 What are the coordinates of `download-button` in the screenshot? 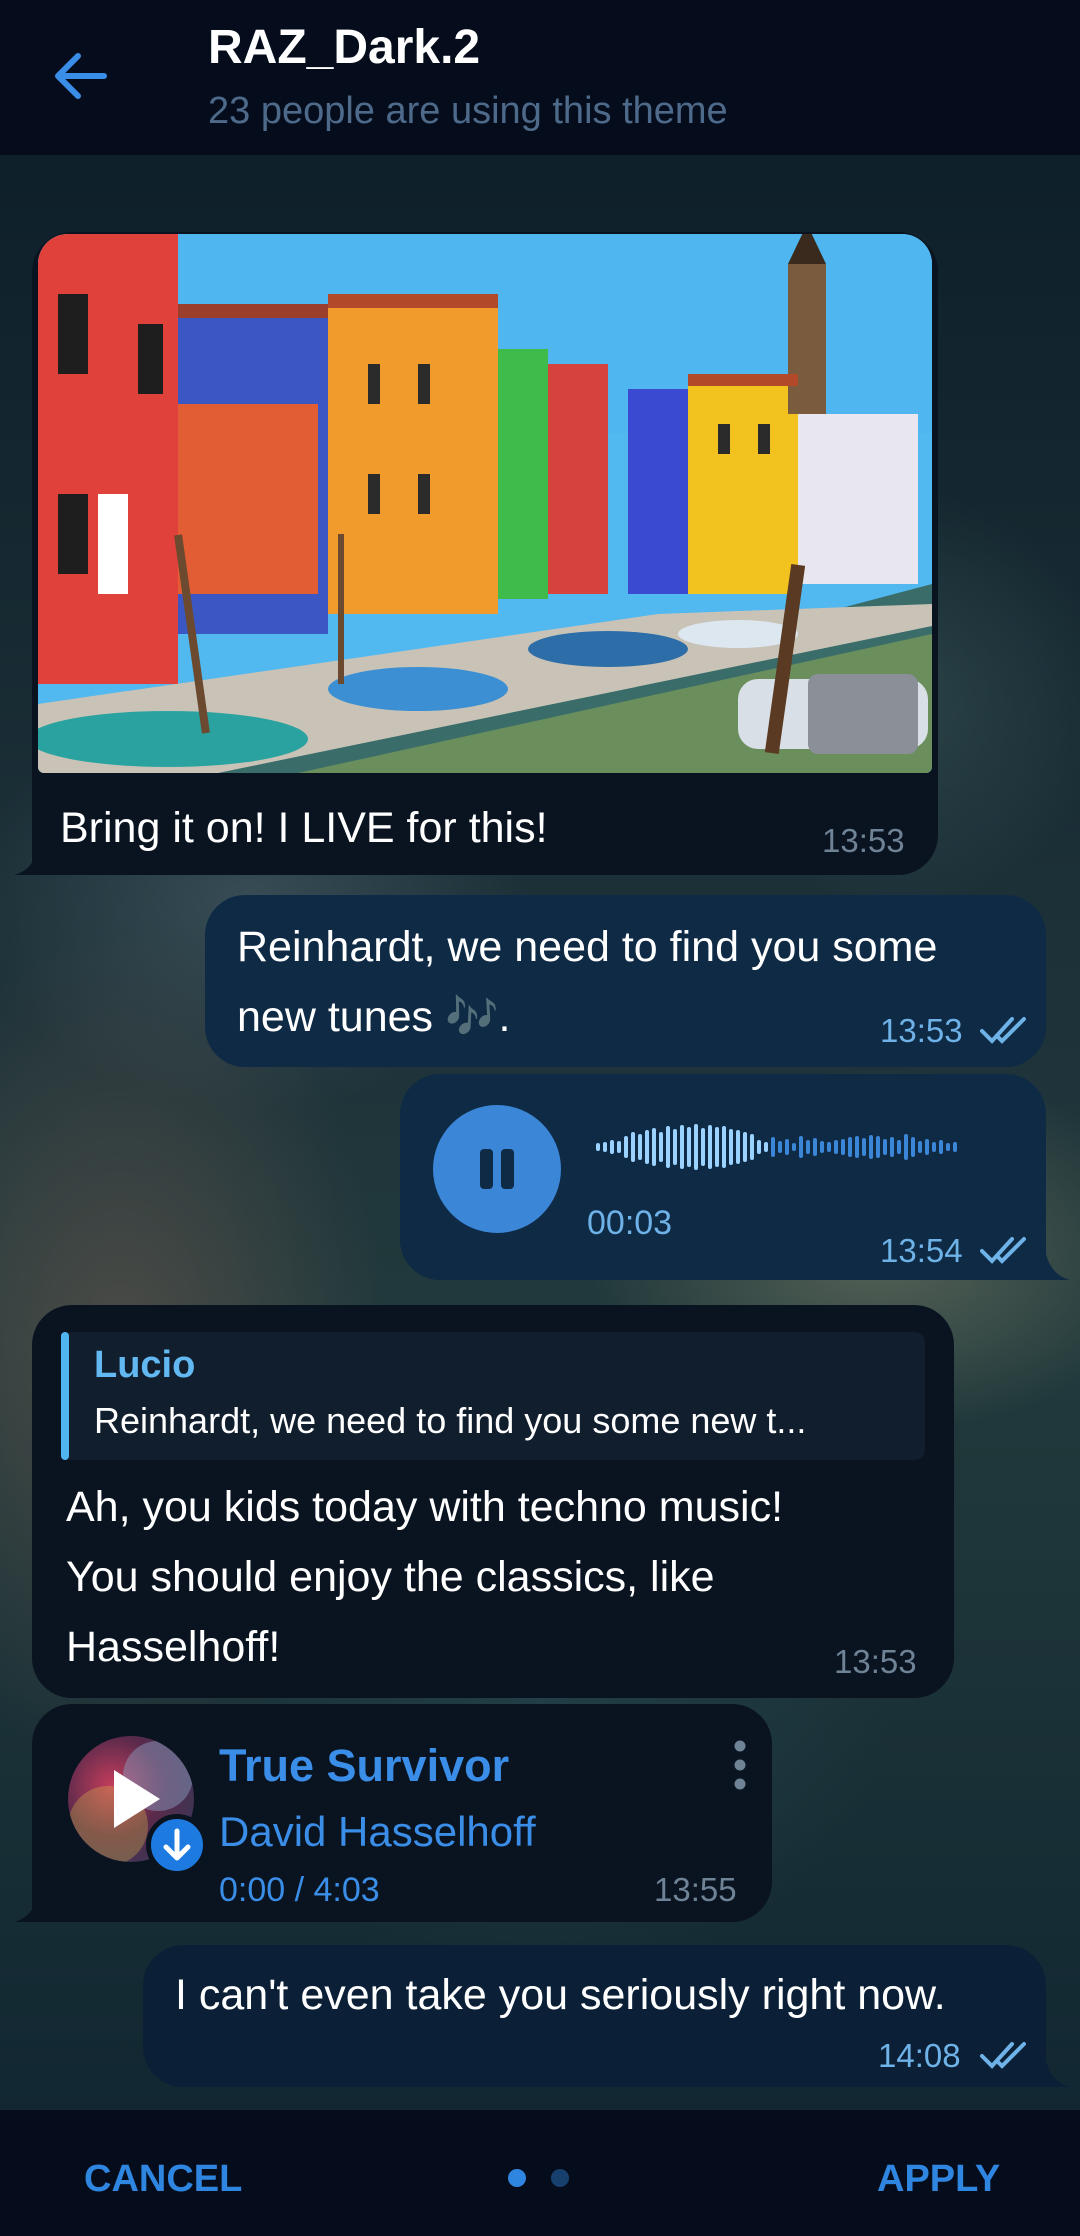 It's located at (177, 1845).